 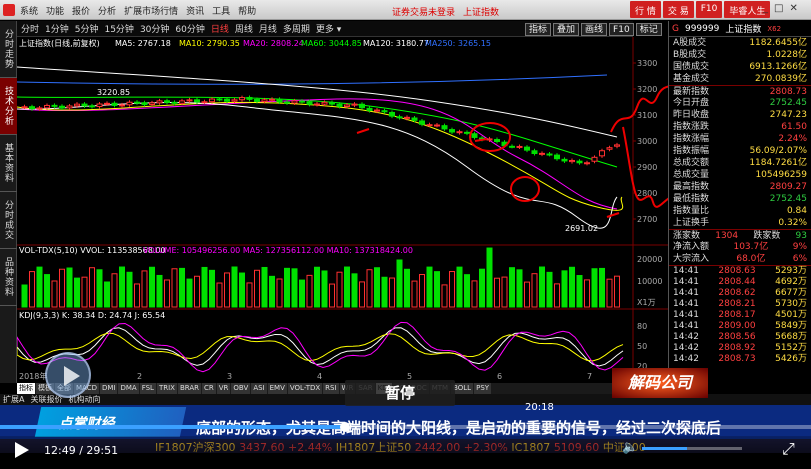 What do you see at coordinates (305, 388) in the screenshot?
I see `indicator-tab: VOL-TDX` at bounding box center [305, 388].